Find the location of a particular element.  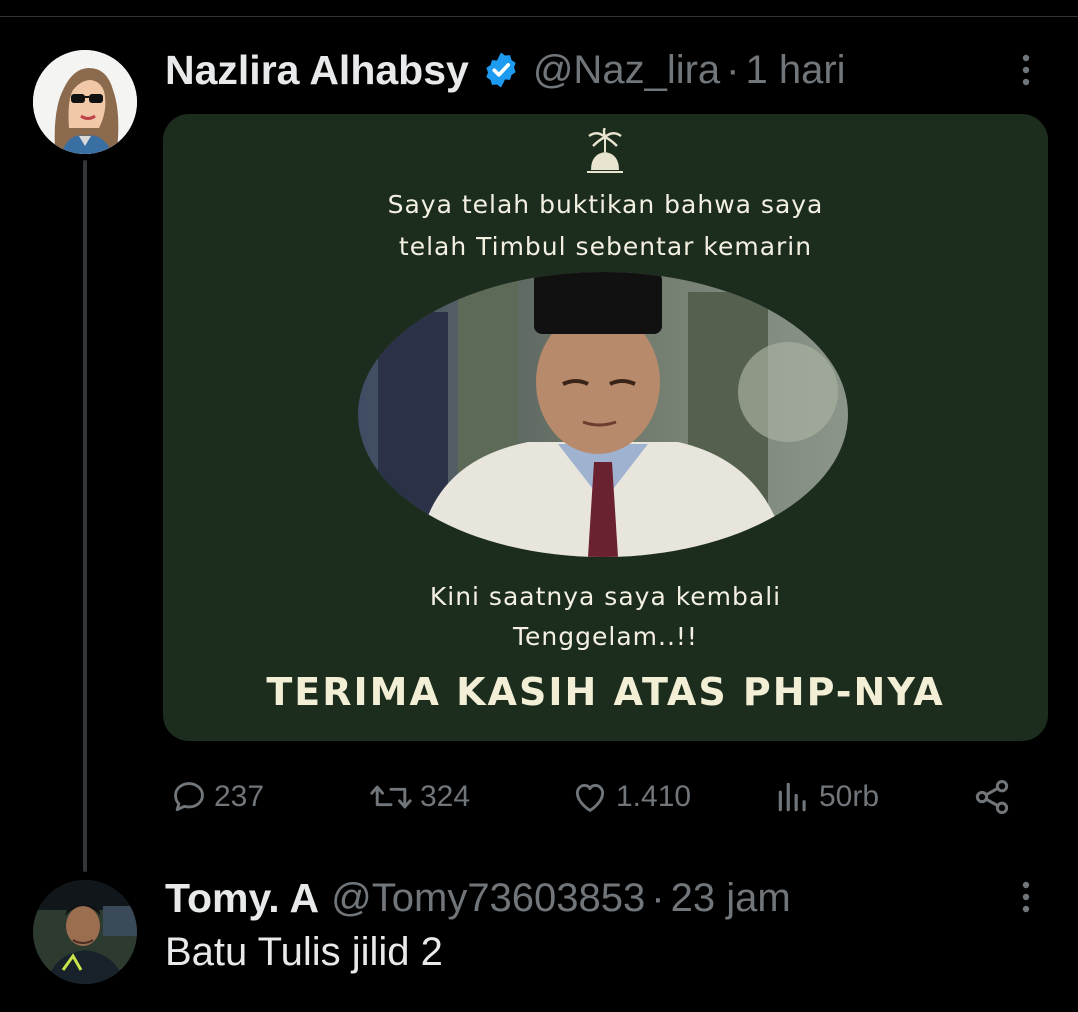

media-text-line: Kini saatnya saya kembali is located at coordinates (605, 596).